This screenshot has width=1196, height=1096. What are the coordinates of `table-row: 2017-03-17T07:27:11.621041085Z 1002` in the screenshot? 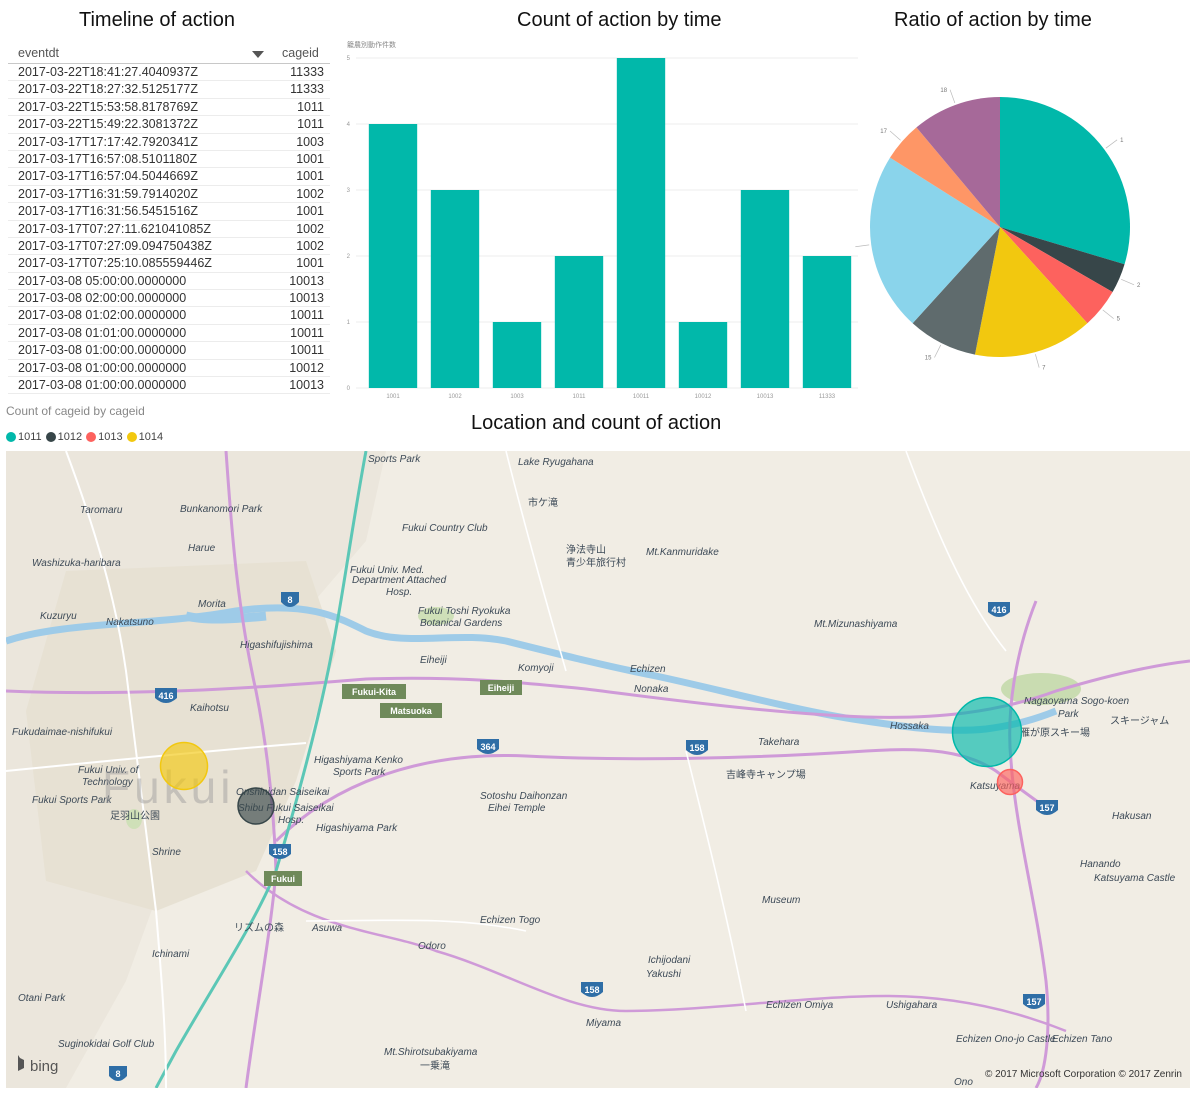 It's located at (169, 229).